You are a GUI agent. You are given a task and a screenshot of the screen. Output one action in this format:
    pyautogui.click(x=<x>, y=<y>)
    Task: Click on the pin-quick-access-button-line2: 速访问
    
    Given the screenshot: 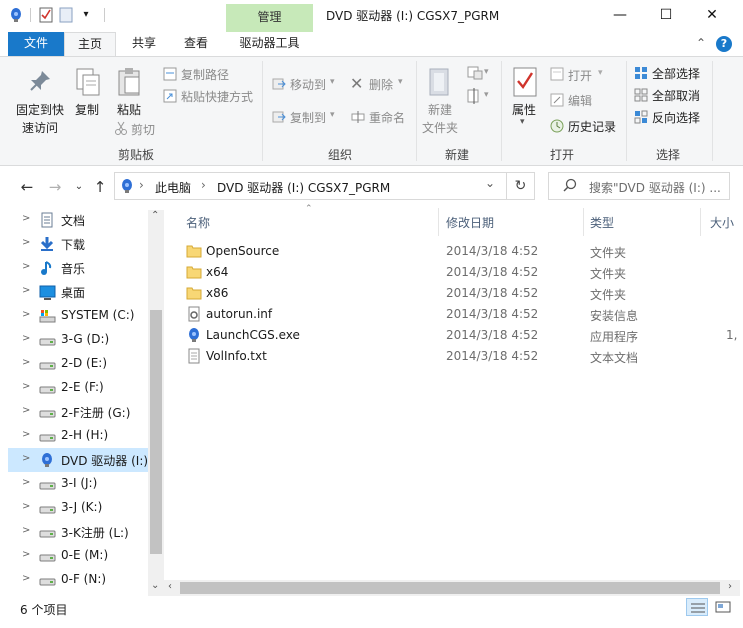 What is the action you would take?
    pyautogui.click(x=40, y=127)
    